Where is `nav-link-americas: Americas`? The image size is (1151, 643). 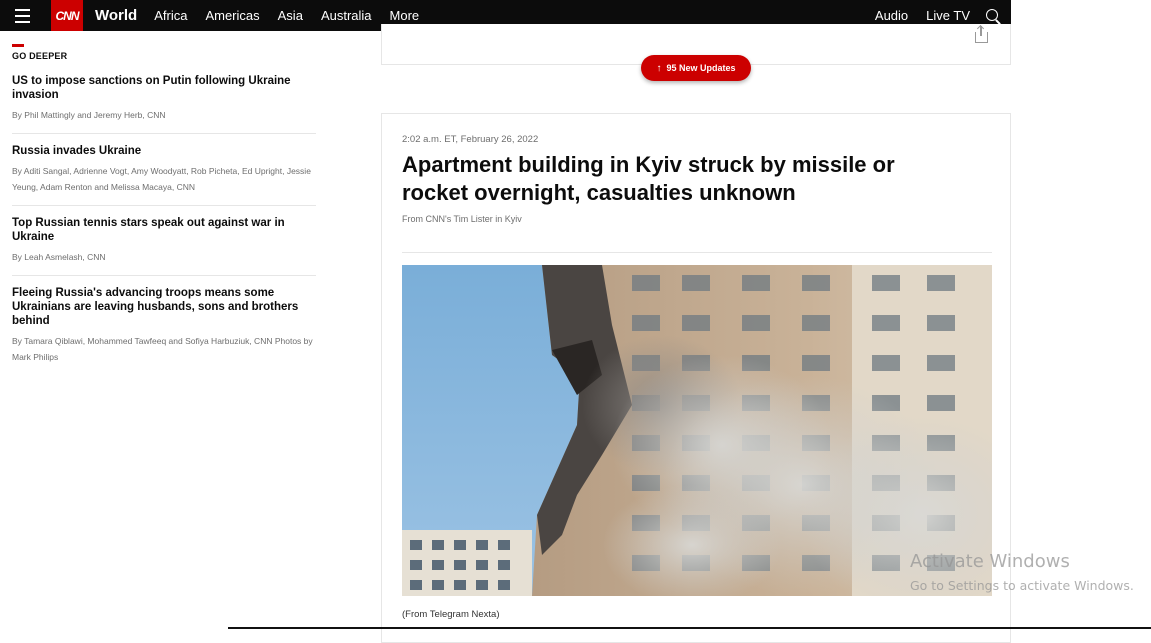 nav-link-americas: Americas is located at coordinates (232, 15).